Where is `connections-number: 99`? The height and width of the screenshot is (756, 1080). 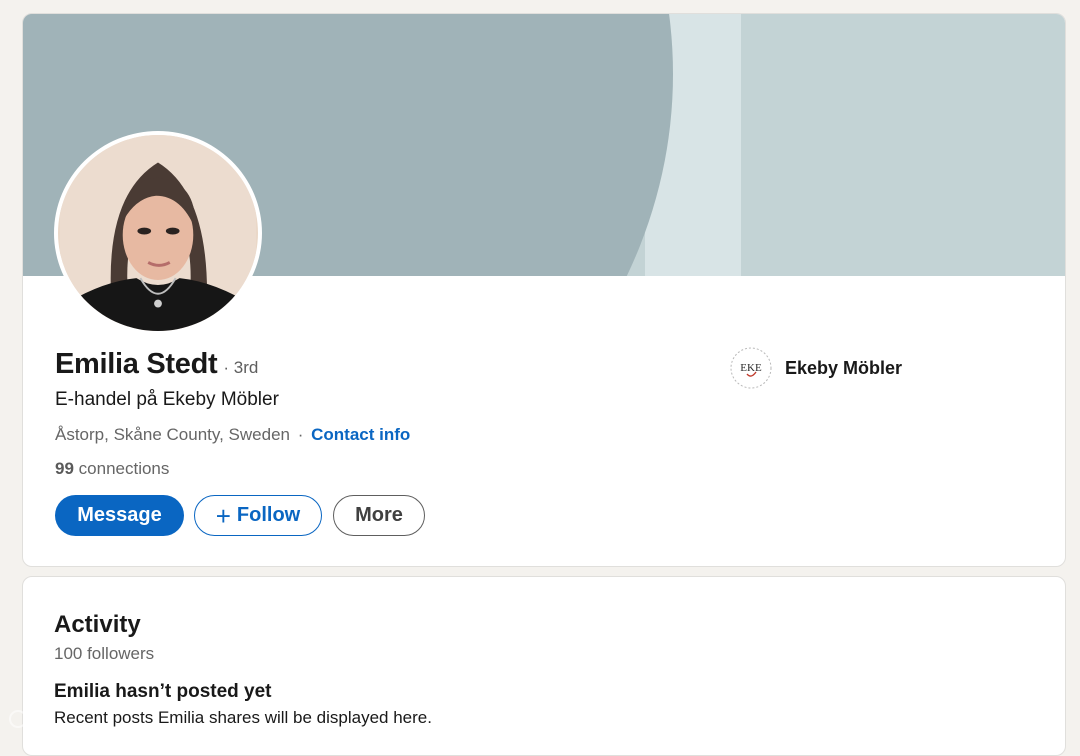 connections-number: 99 is located at coordinates (64, 468).